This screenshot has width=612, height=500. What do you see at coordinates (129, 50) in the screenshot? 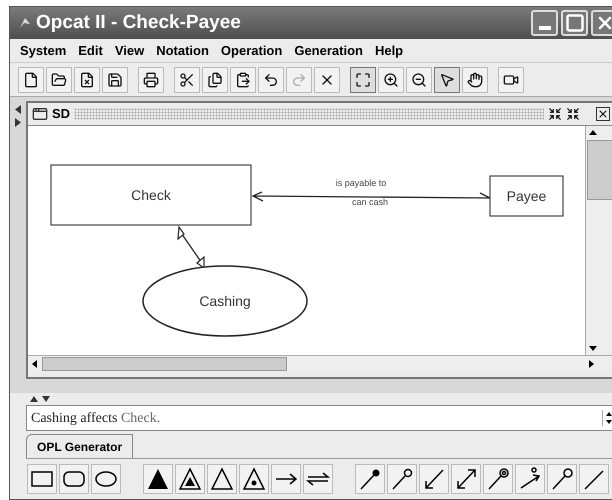
I see `menu-item: View` at bounding box center [129, 50].